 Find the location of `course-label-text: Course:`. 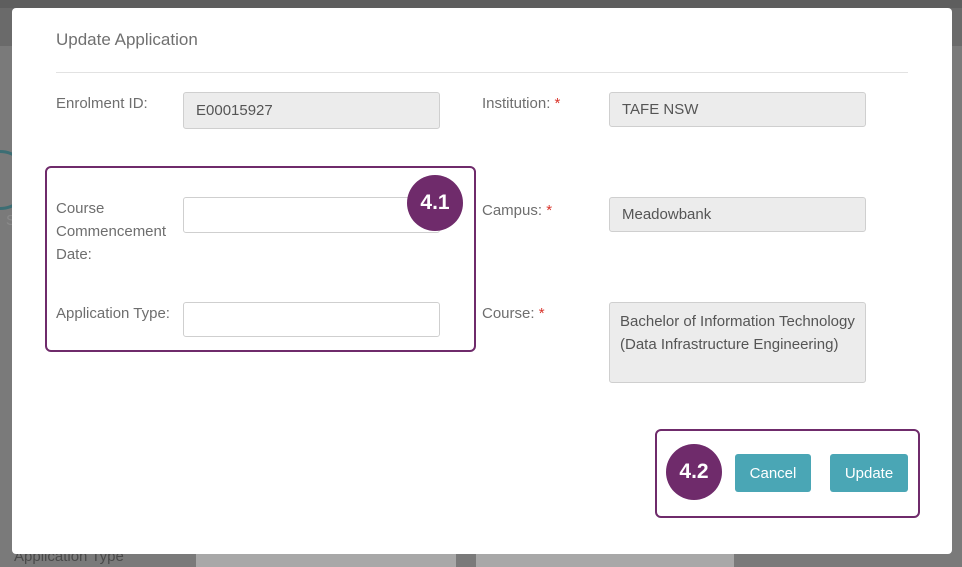

course-label-text: Course: is located at coordinates (508, 313).